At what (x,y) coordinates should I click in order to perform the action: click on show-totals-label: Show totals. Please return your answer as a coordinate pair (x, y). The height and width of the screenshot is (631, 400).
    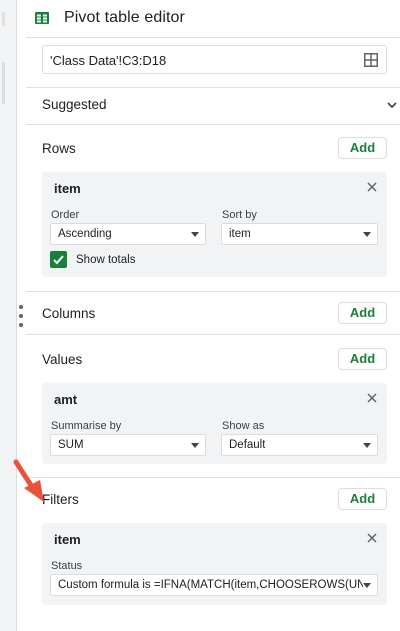
    Looking at the image, I should click on (106, 260).